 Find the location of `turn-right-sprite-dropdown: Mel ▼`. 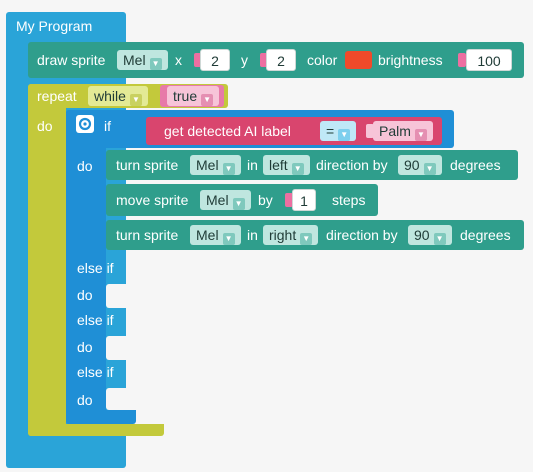

turn-right-sprite-dropdown: Mel ▼ is located at coordinates (215, 235).